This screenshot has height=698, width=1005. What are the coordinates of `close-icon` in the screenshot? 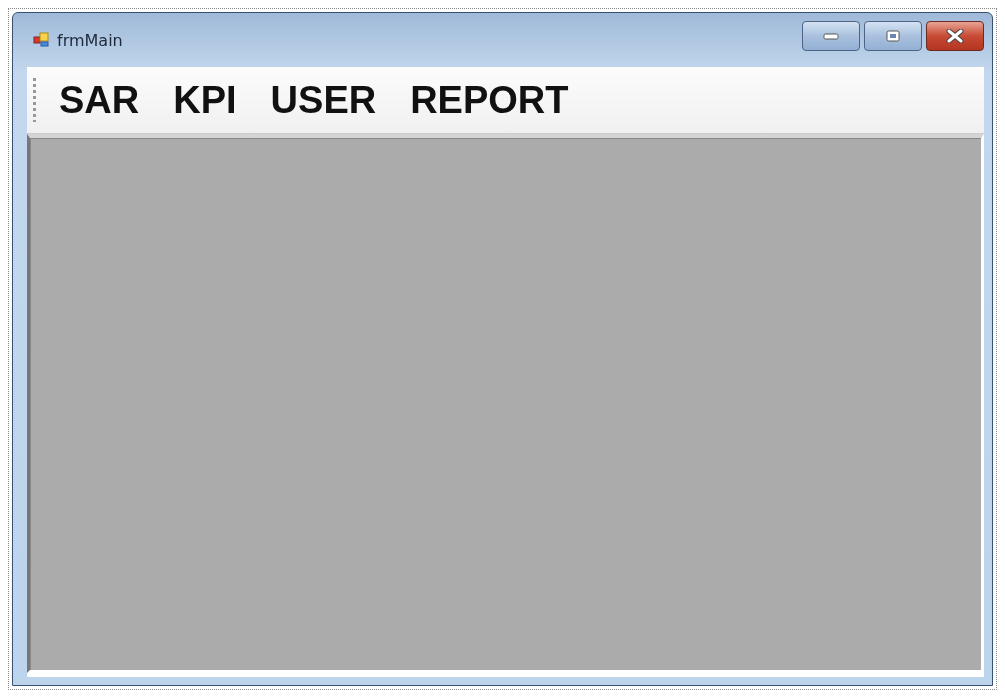 It's located at (955, 36).